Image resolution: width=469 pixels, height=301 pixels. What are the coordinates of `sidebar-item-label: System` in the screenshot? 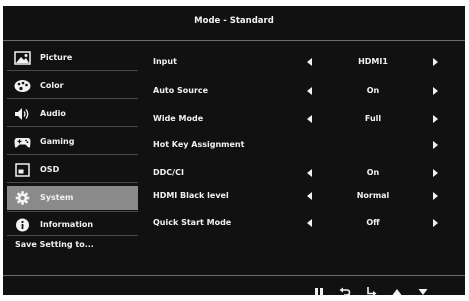 It's located at (57, 197).